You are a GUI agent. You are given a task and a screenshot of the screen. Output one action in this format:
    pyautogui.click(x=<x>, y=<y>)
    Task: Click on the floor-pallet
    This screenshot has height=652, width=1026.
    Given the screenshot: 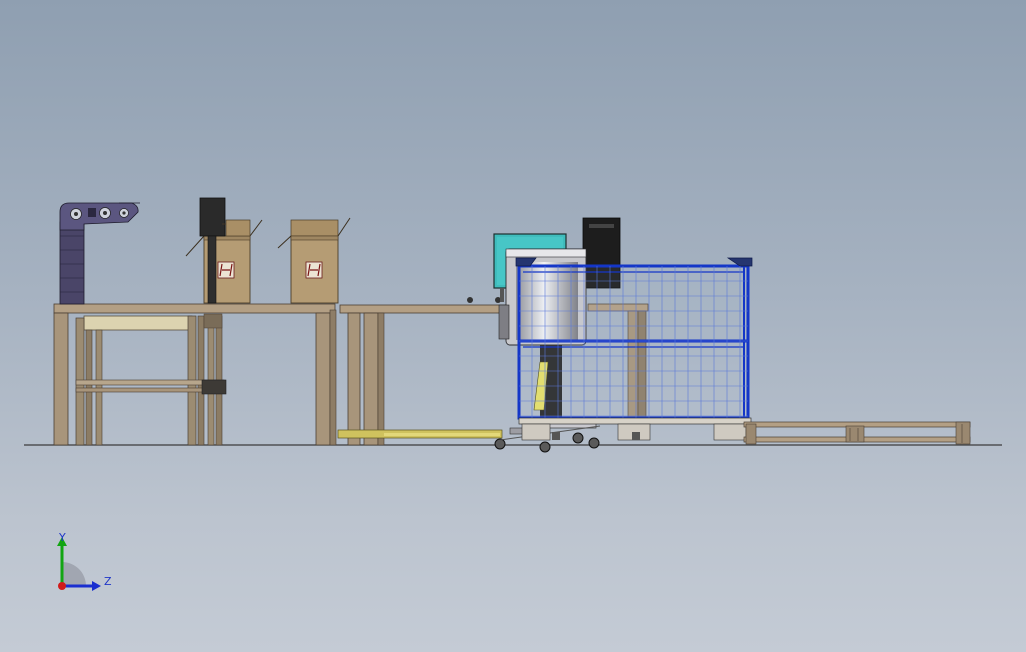 What is the action you would take?
    pyautogui.click(x=857, y=433)
    